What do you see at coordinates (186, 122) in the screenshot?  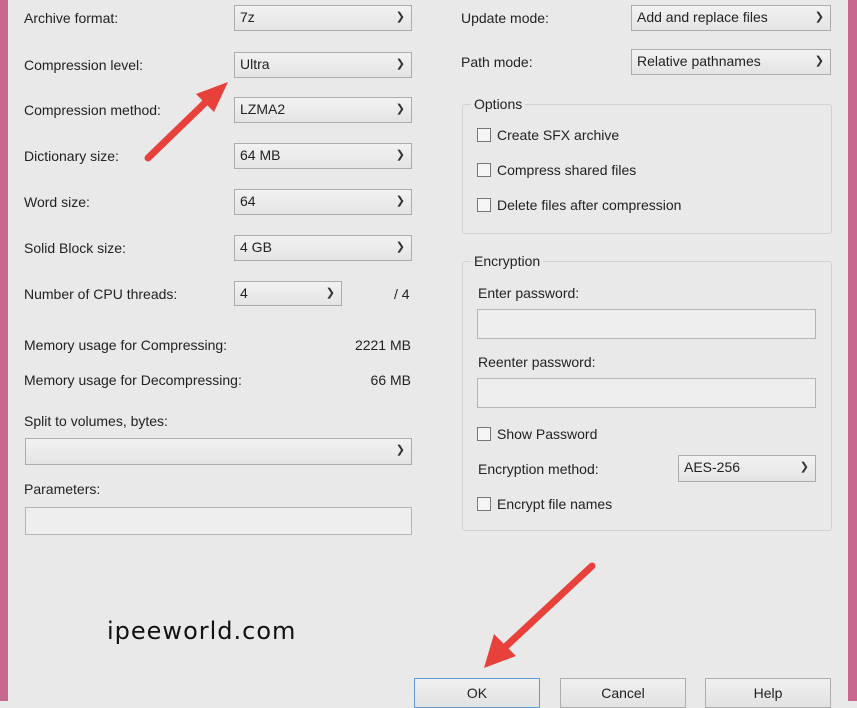 I see `arrow-to-compression-level` at bounding box center [186, 122].